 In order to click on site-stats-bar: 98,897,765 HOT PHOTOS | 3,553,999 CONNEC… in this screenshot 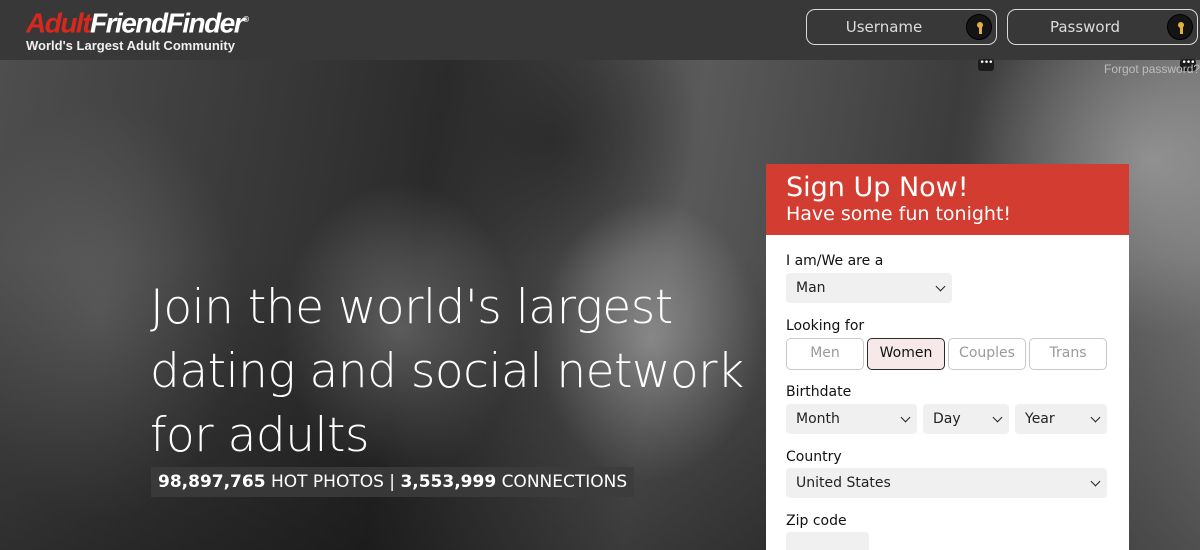, I will do `click(393, 482)`.